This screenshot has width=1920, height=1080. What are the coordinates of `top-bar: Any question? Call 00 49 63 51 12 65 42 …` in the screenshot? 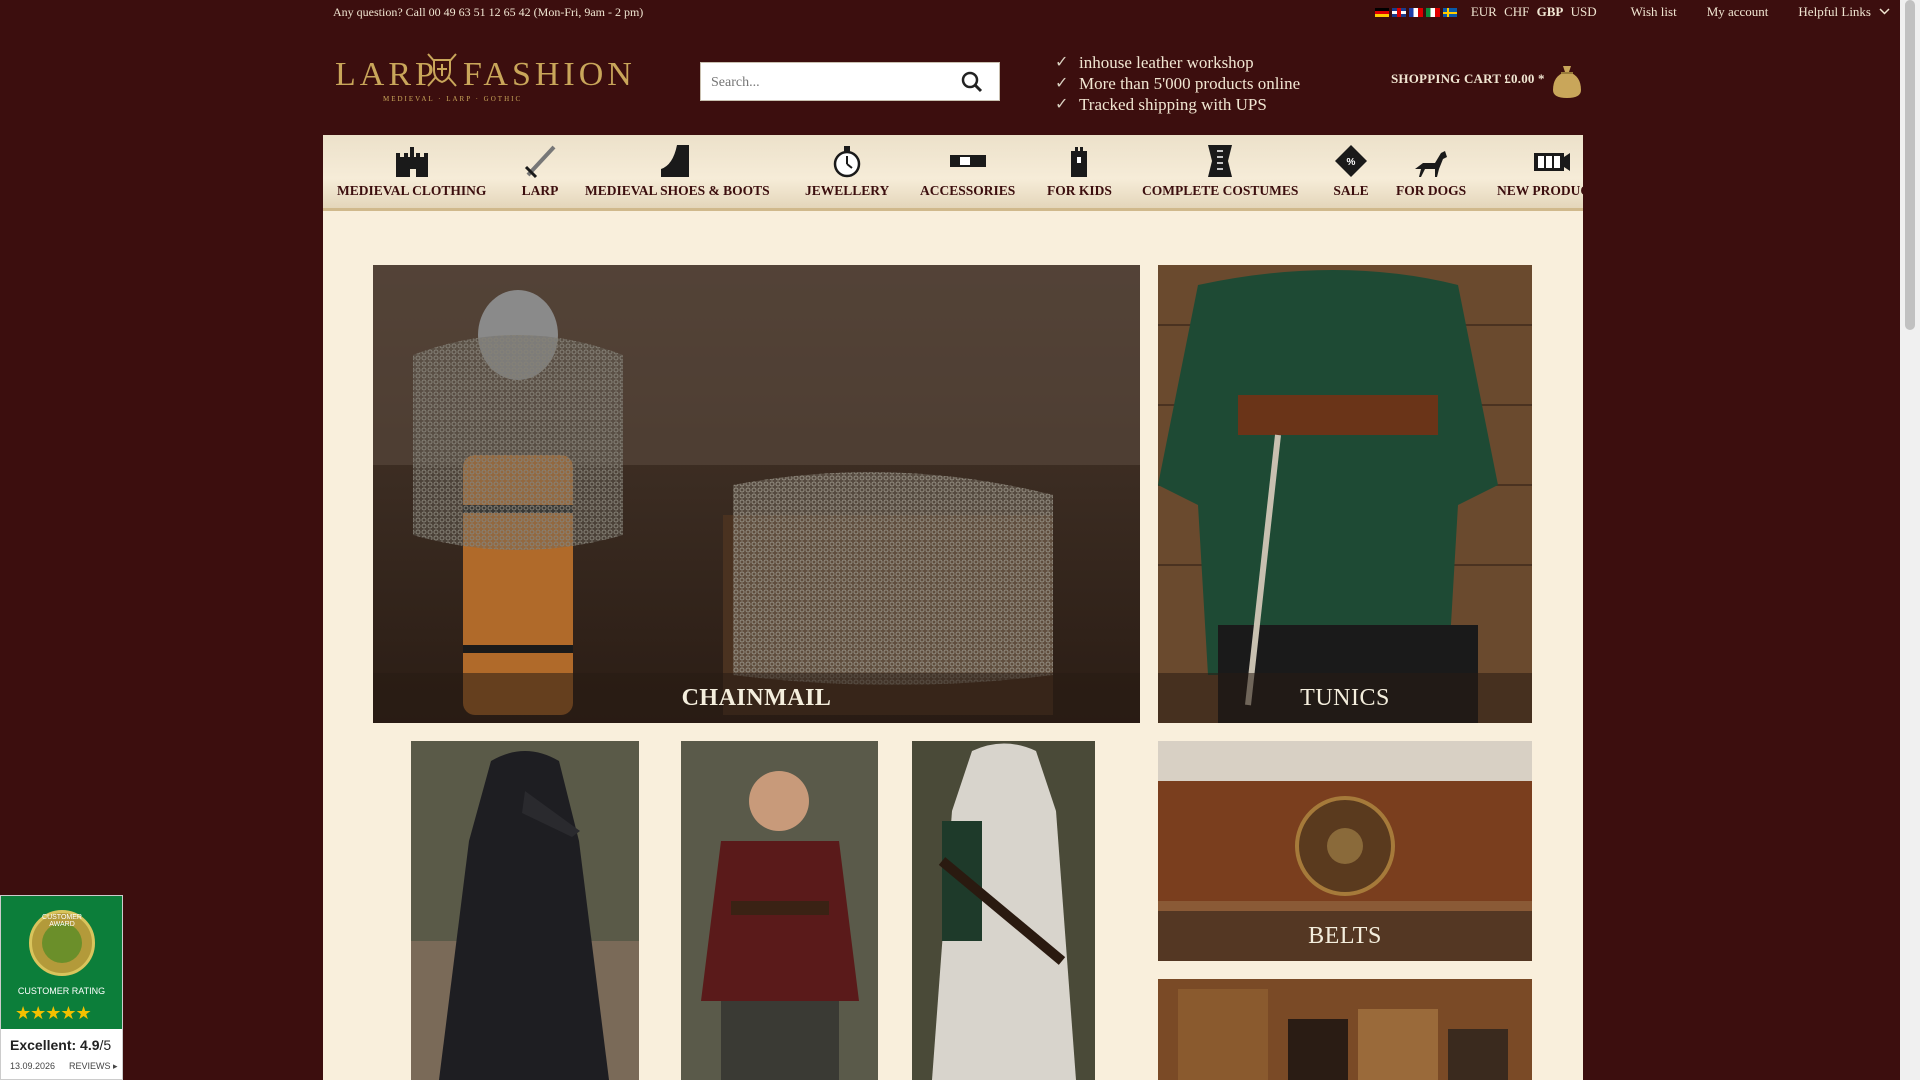 It's located at (950, 13).